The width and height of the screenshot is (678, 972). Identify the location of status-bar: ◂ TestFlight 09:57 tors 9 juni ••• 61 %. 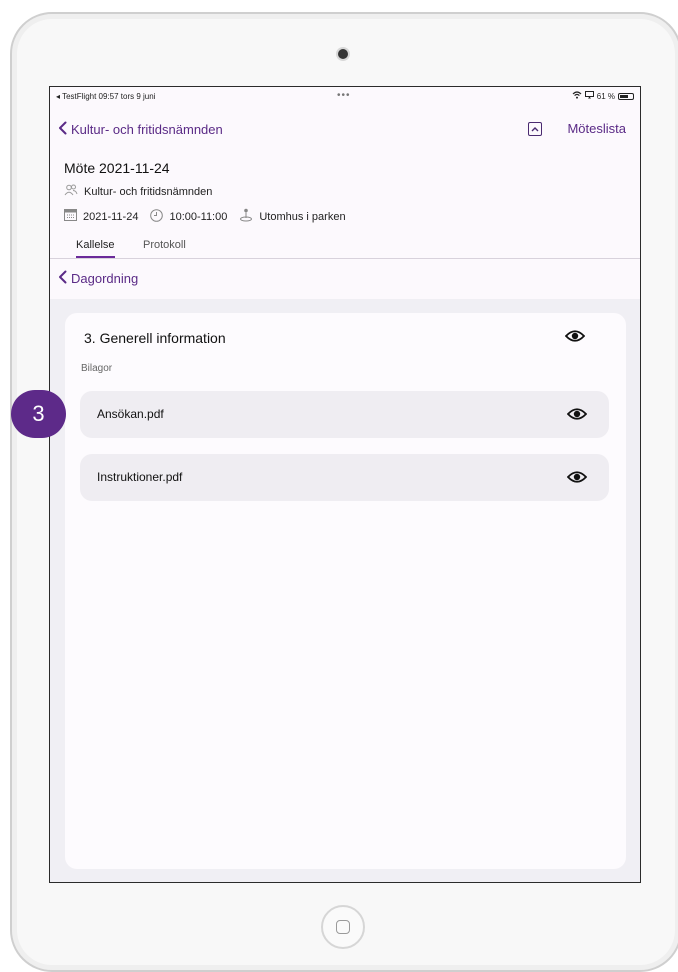
(345, 96).